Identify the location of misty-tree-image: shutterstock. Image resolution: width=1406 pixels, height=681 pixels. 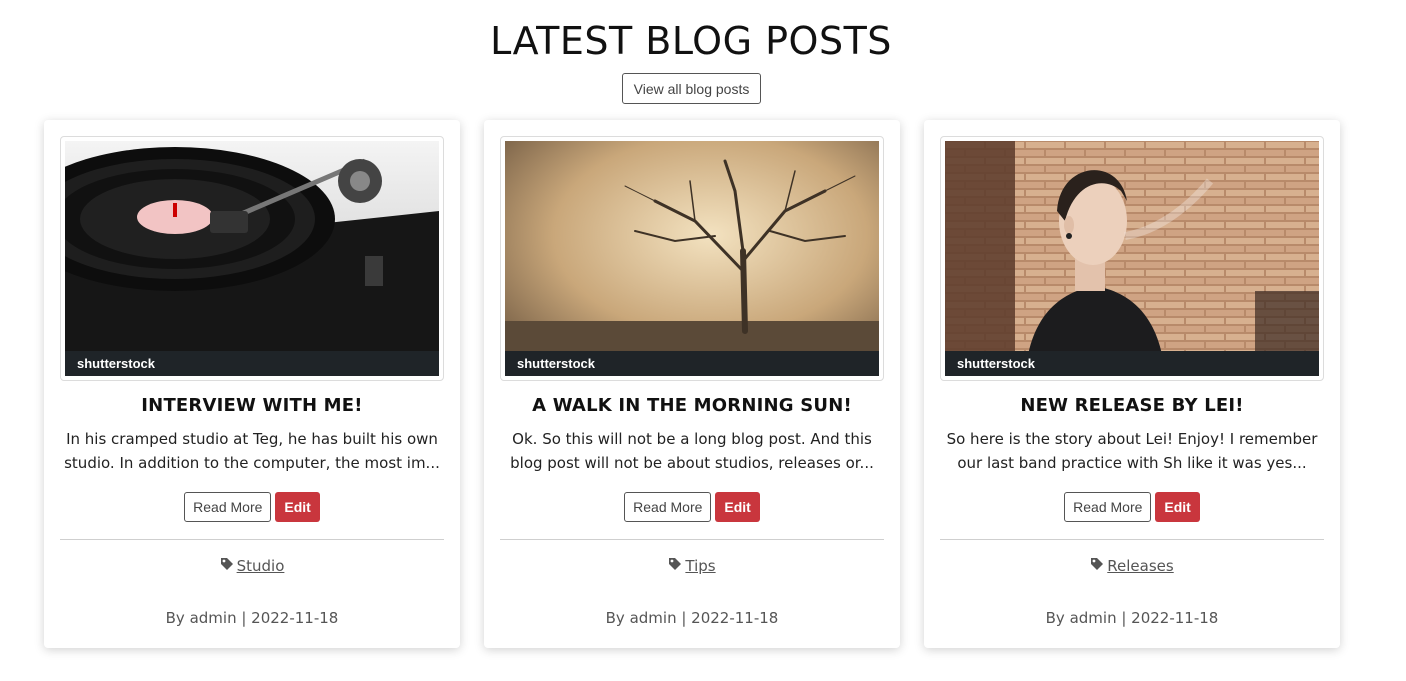
(692, 258).